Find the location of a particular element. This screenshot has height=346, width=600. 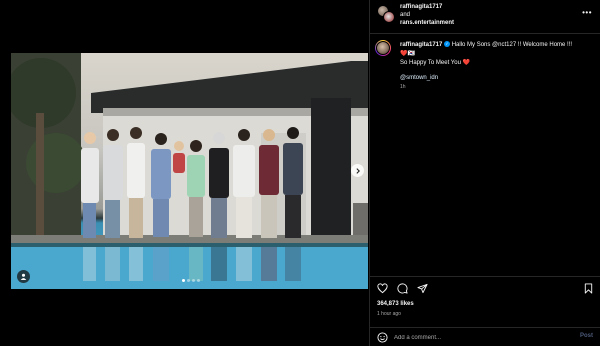

next-slide-button is located at coordinates (357, 170).